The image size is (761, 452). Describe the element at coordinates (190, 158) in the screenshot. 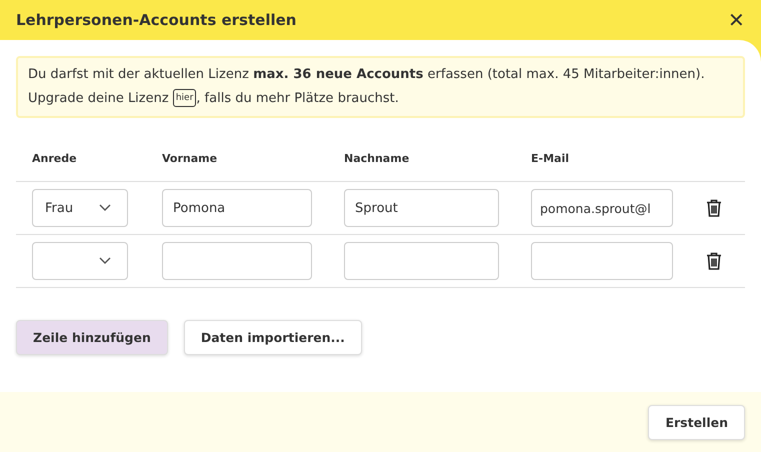

I see `column-header: Vorname` at that location.